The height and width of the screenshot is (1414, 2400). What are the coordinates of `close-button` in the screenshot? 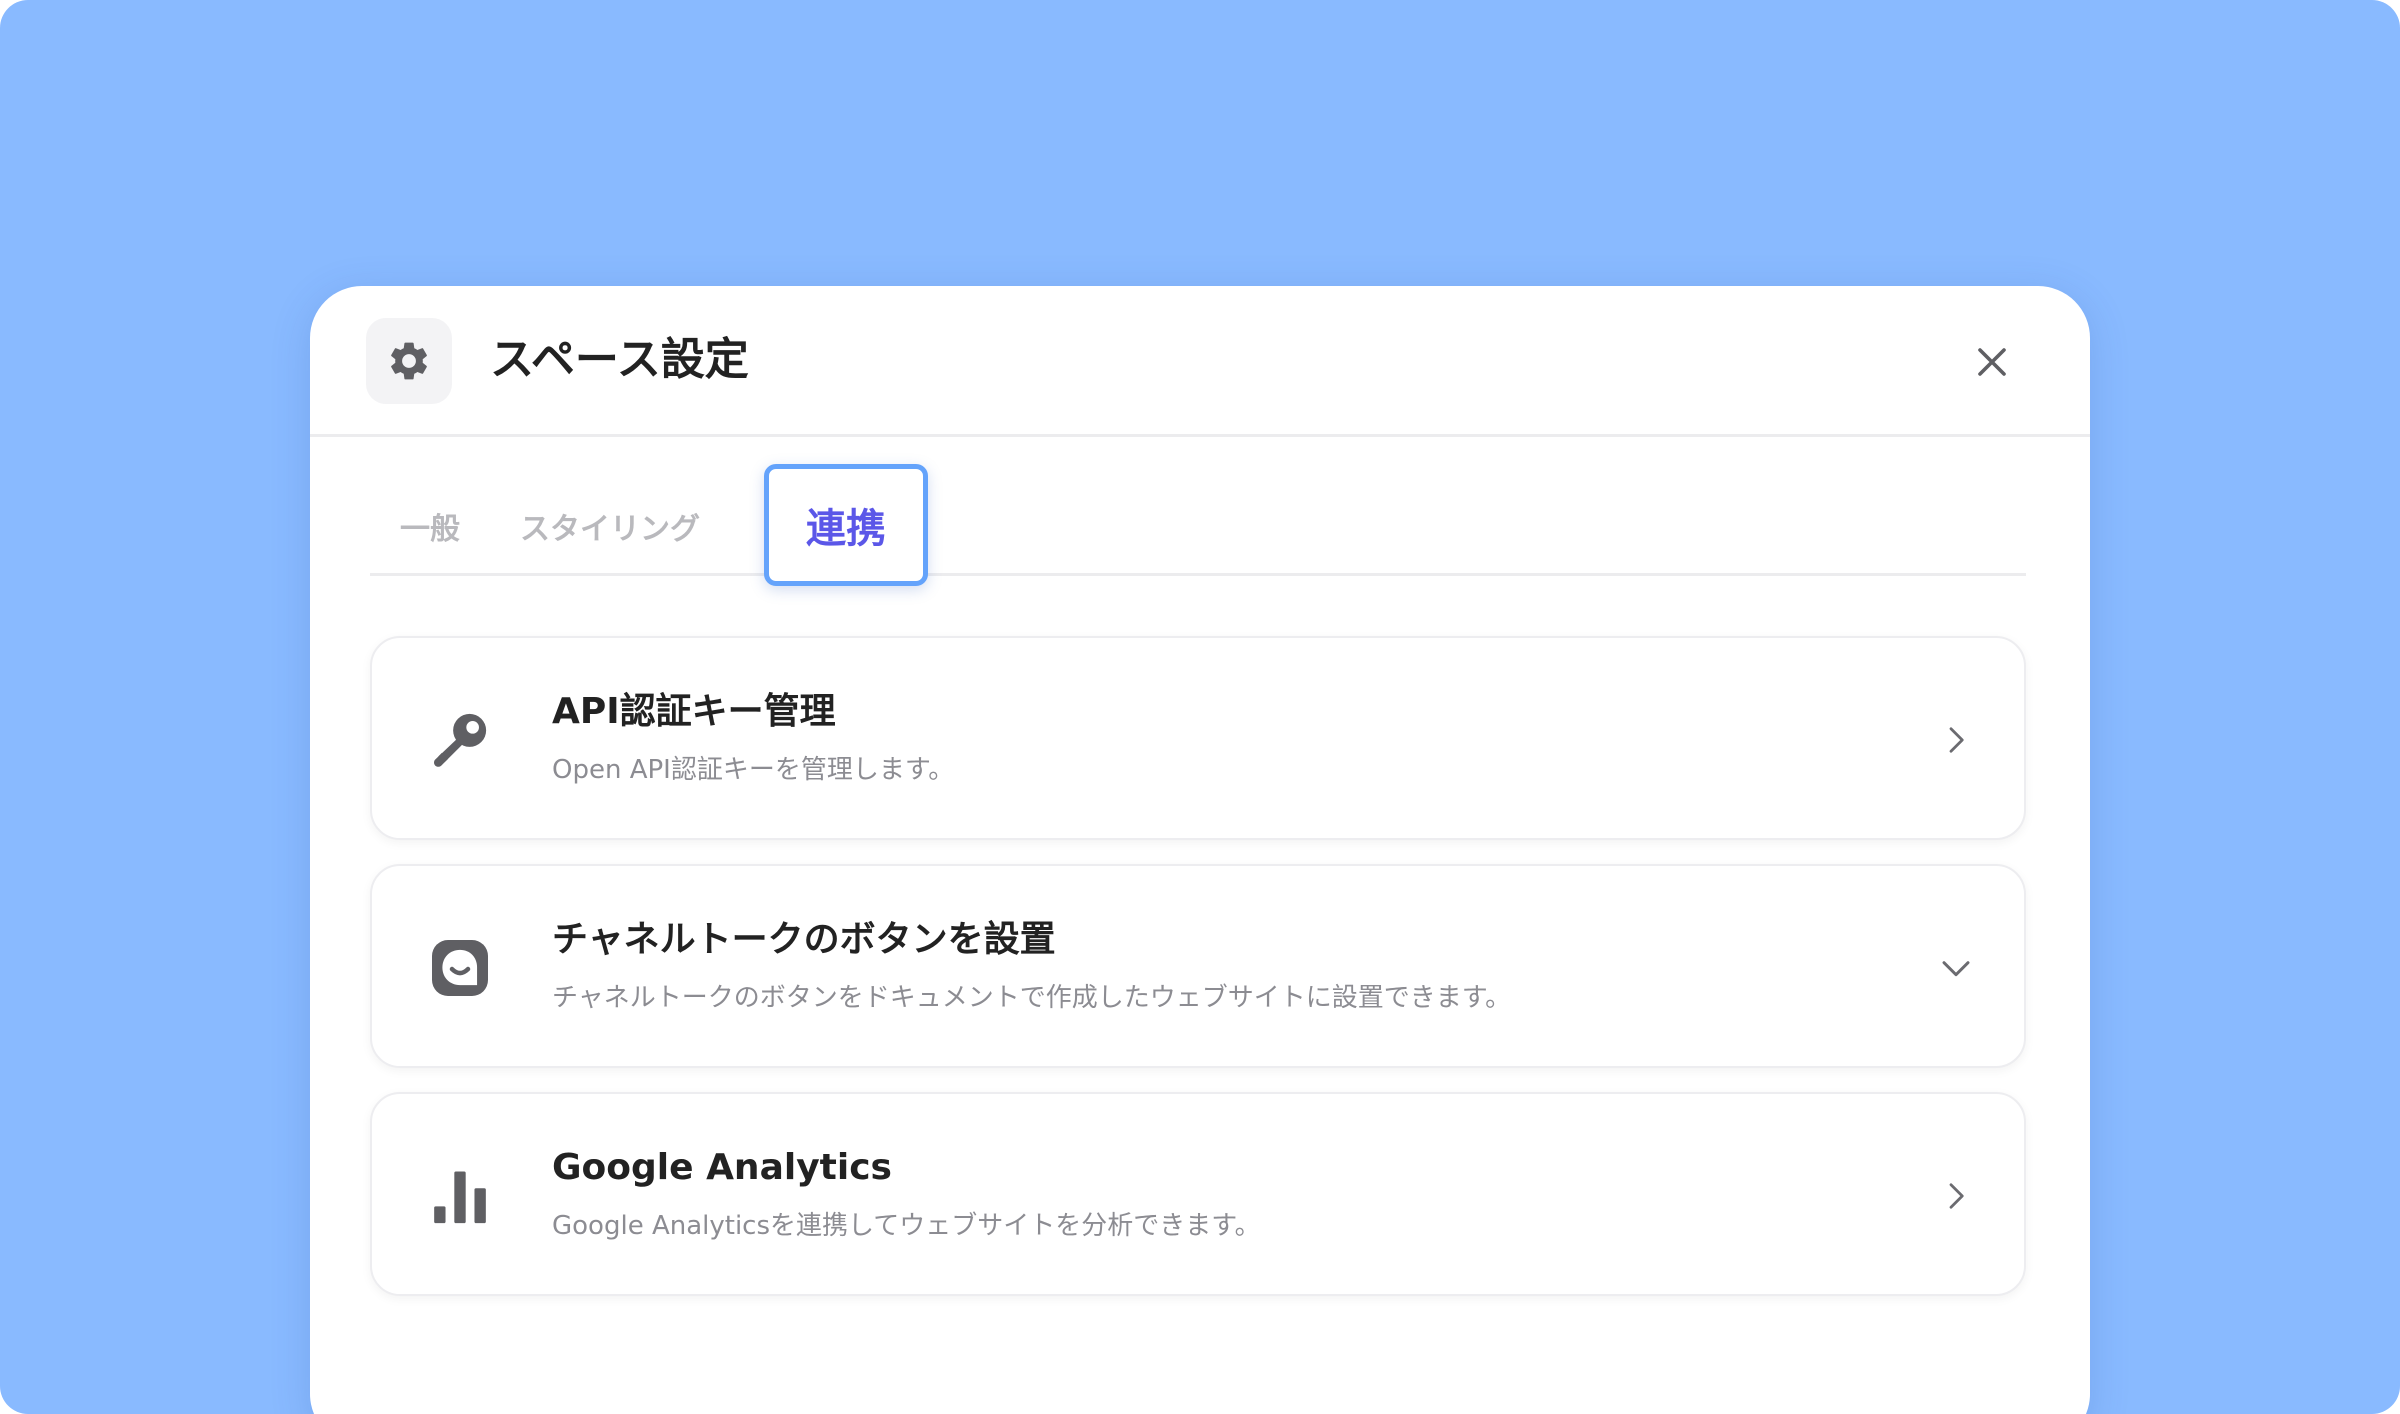 It's located at (1992, 362).